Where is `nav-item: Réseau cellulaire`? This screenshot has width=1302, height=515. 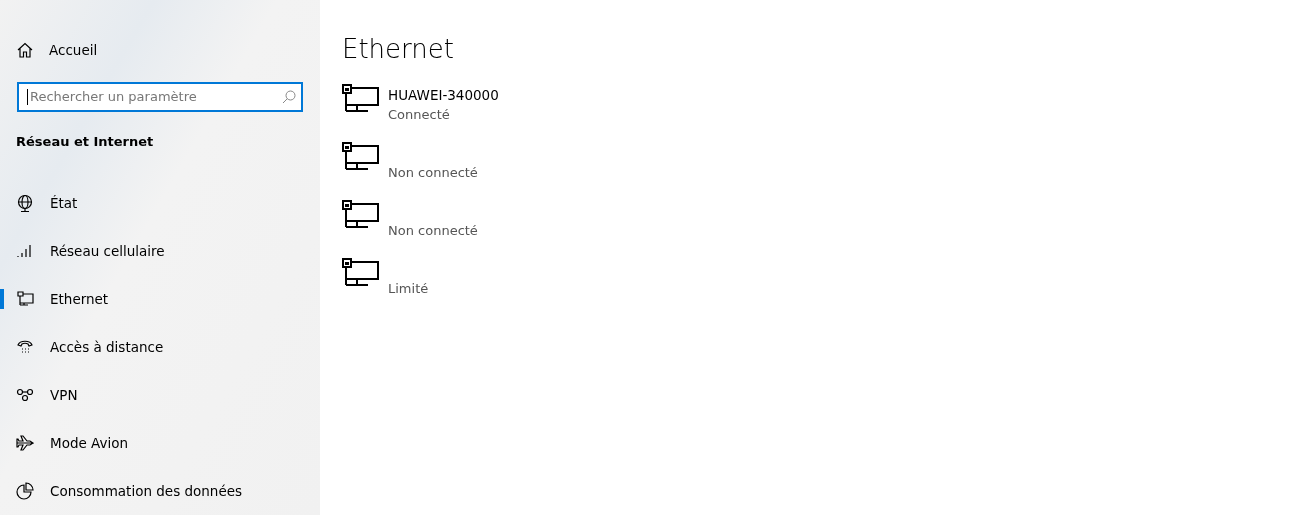 nav-item: Réseau cellulaire is located at coordinates (160, 251).